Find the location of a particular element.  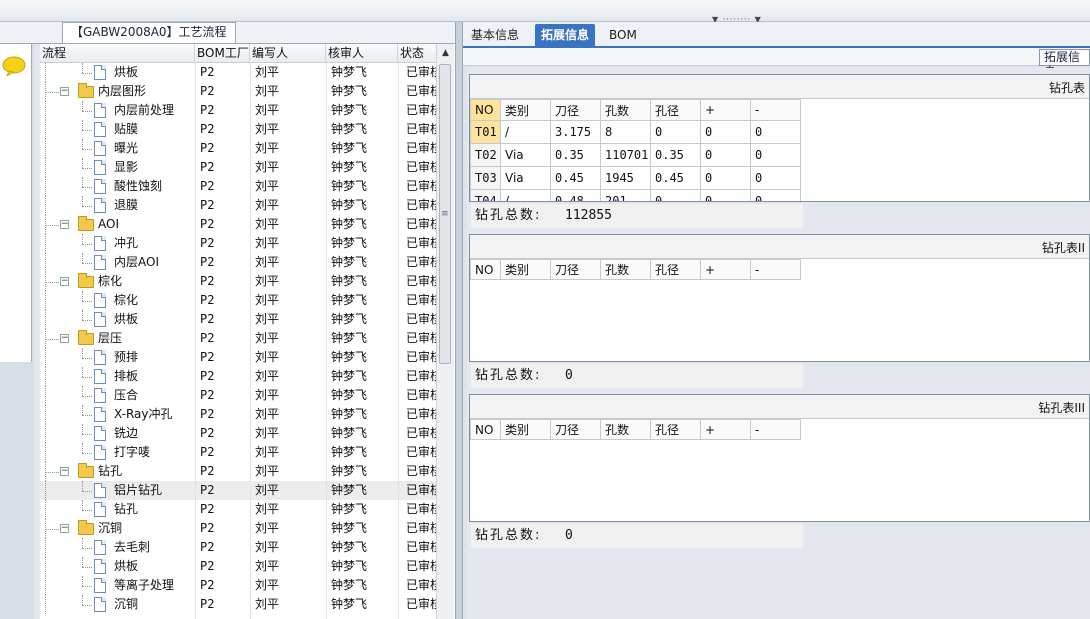

column-header-bom-factory: BOM工厂 is located at coordinates (222, 53).